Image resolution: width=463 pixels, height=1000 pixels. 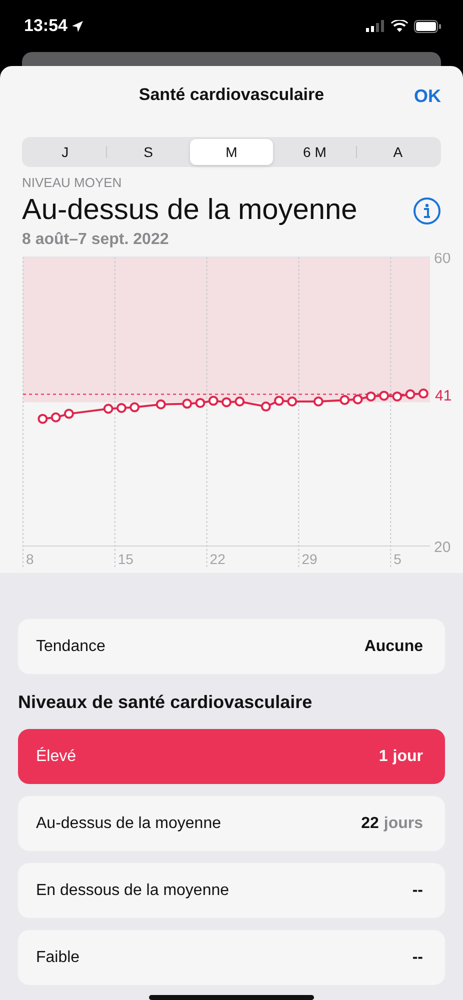 What do you see at coordinates (427, 210) in the screenshot?
I see `info-icon` at bounding box center [427, 210].